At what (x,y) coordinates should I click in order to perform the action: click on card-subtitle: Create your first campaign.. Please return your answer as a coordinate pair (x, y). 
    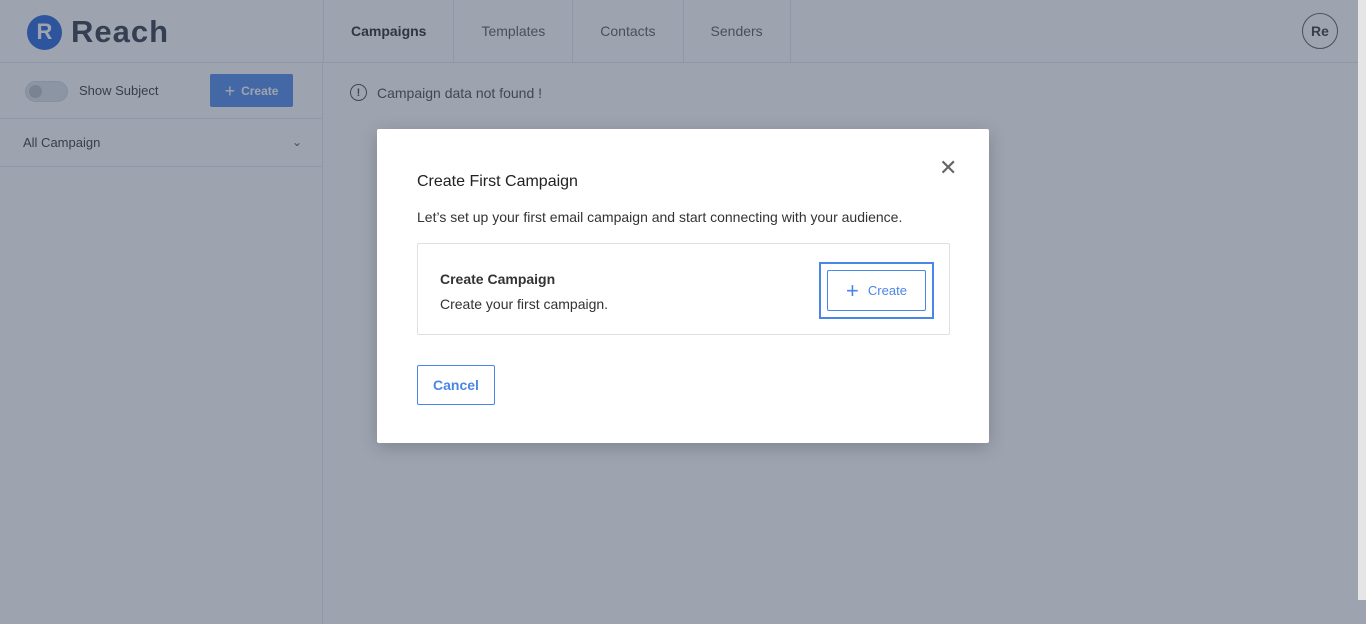
    Looking at the image, I should click on (524, 304).